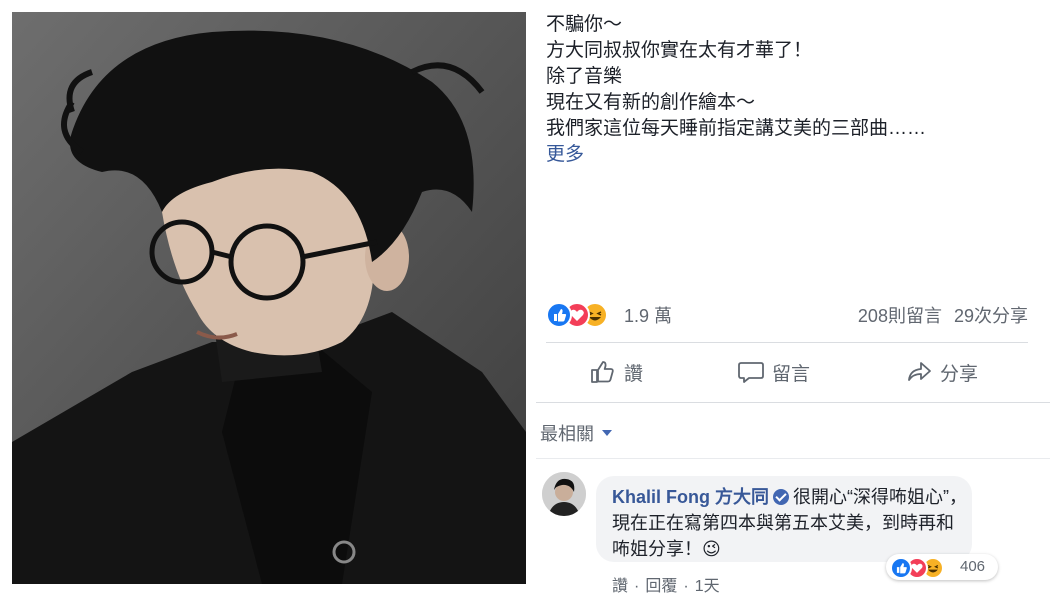  What do you see at coordinates (584, 24) in the screenshot?
I see `caption-line: 不騙你～` at bounding box center [584, 24].